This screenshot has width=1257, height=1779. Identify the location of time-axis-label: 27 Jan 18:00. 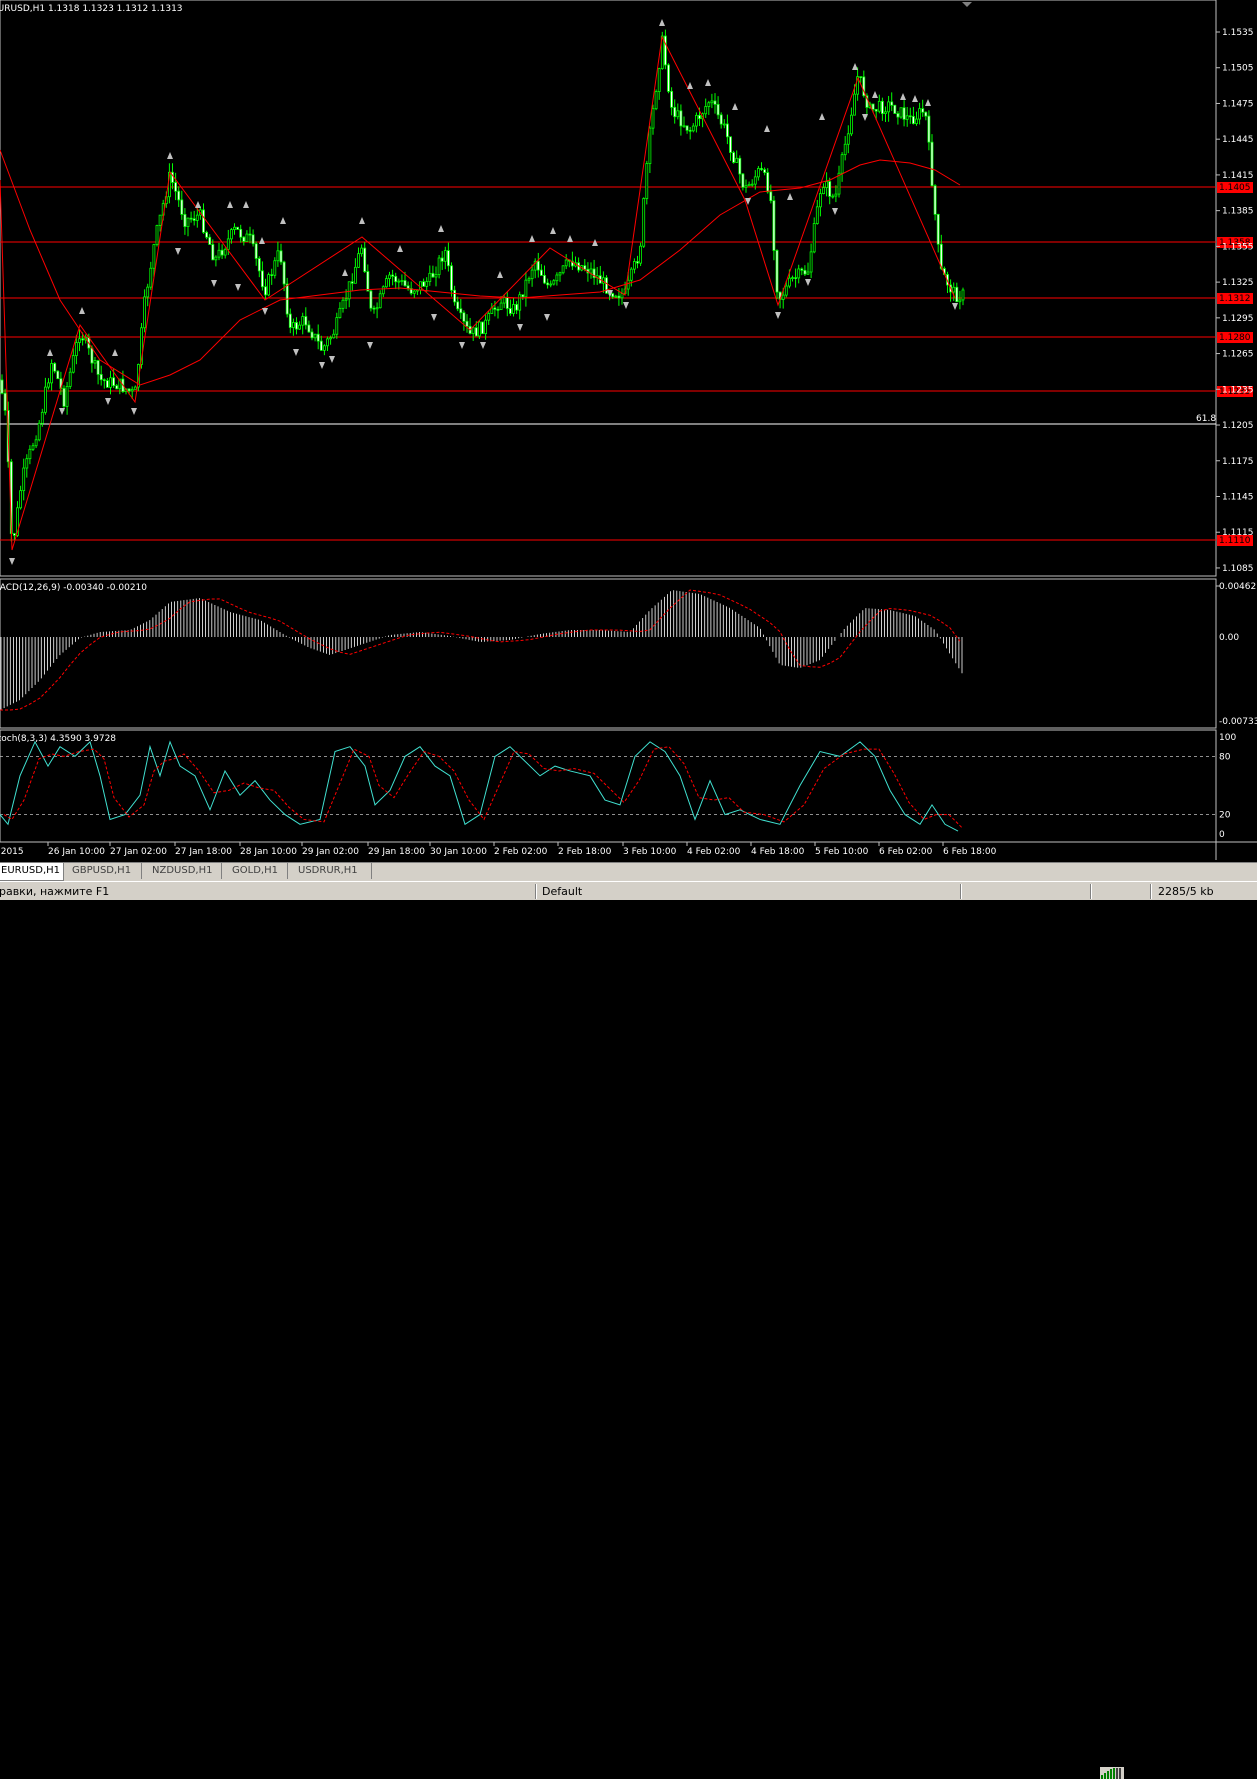
(203, 852).